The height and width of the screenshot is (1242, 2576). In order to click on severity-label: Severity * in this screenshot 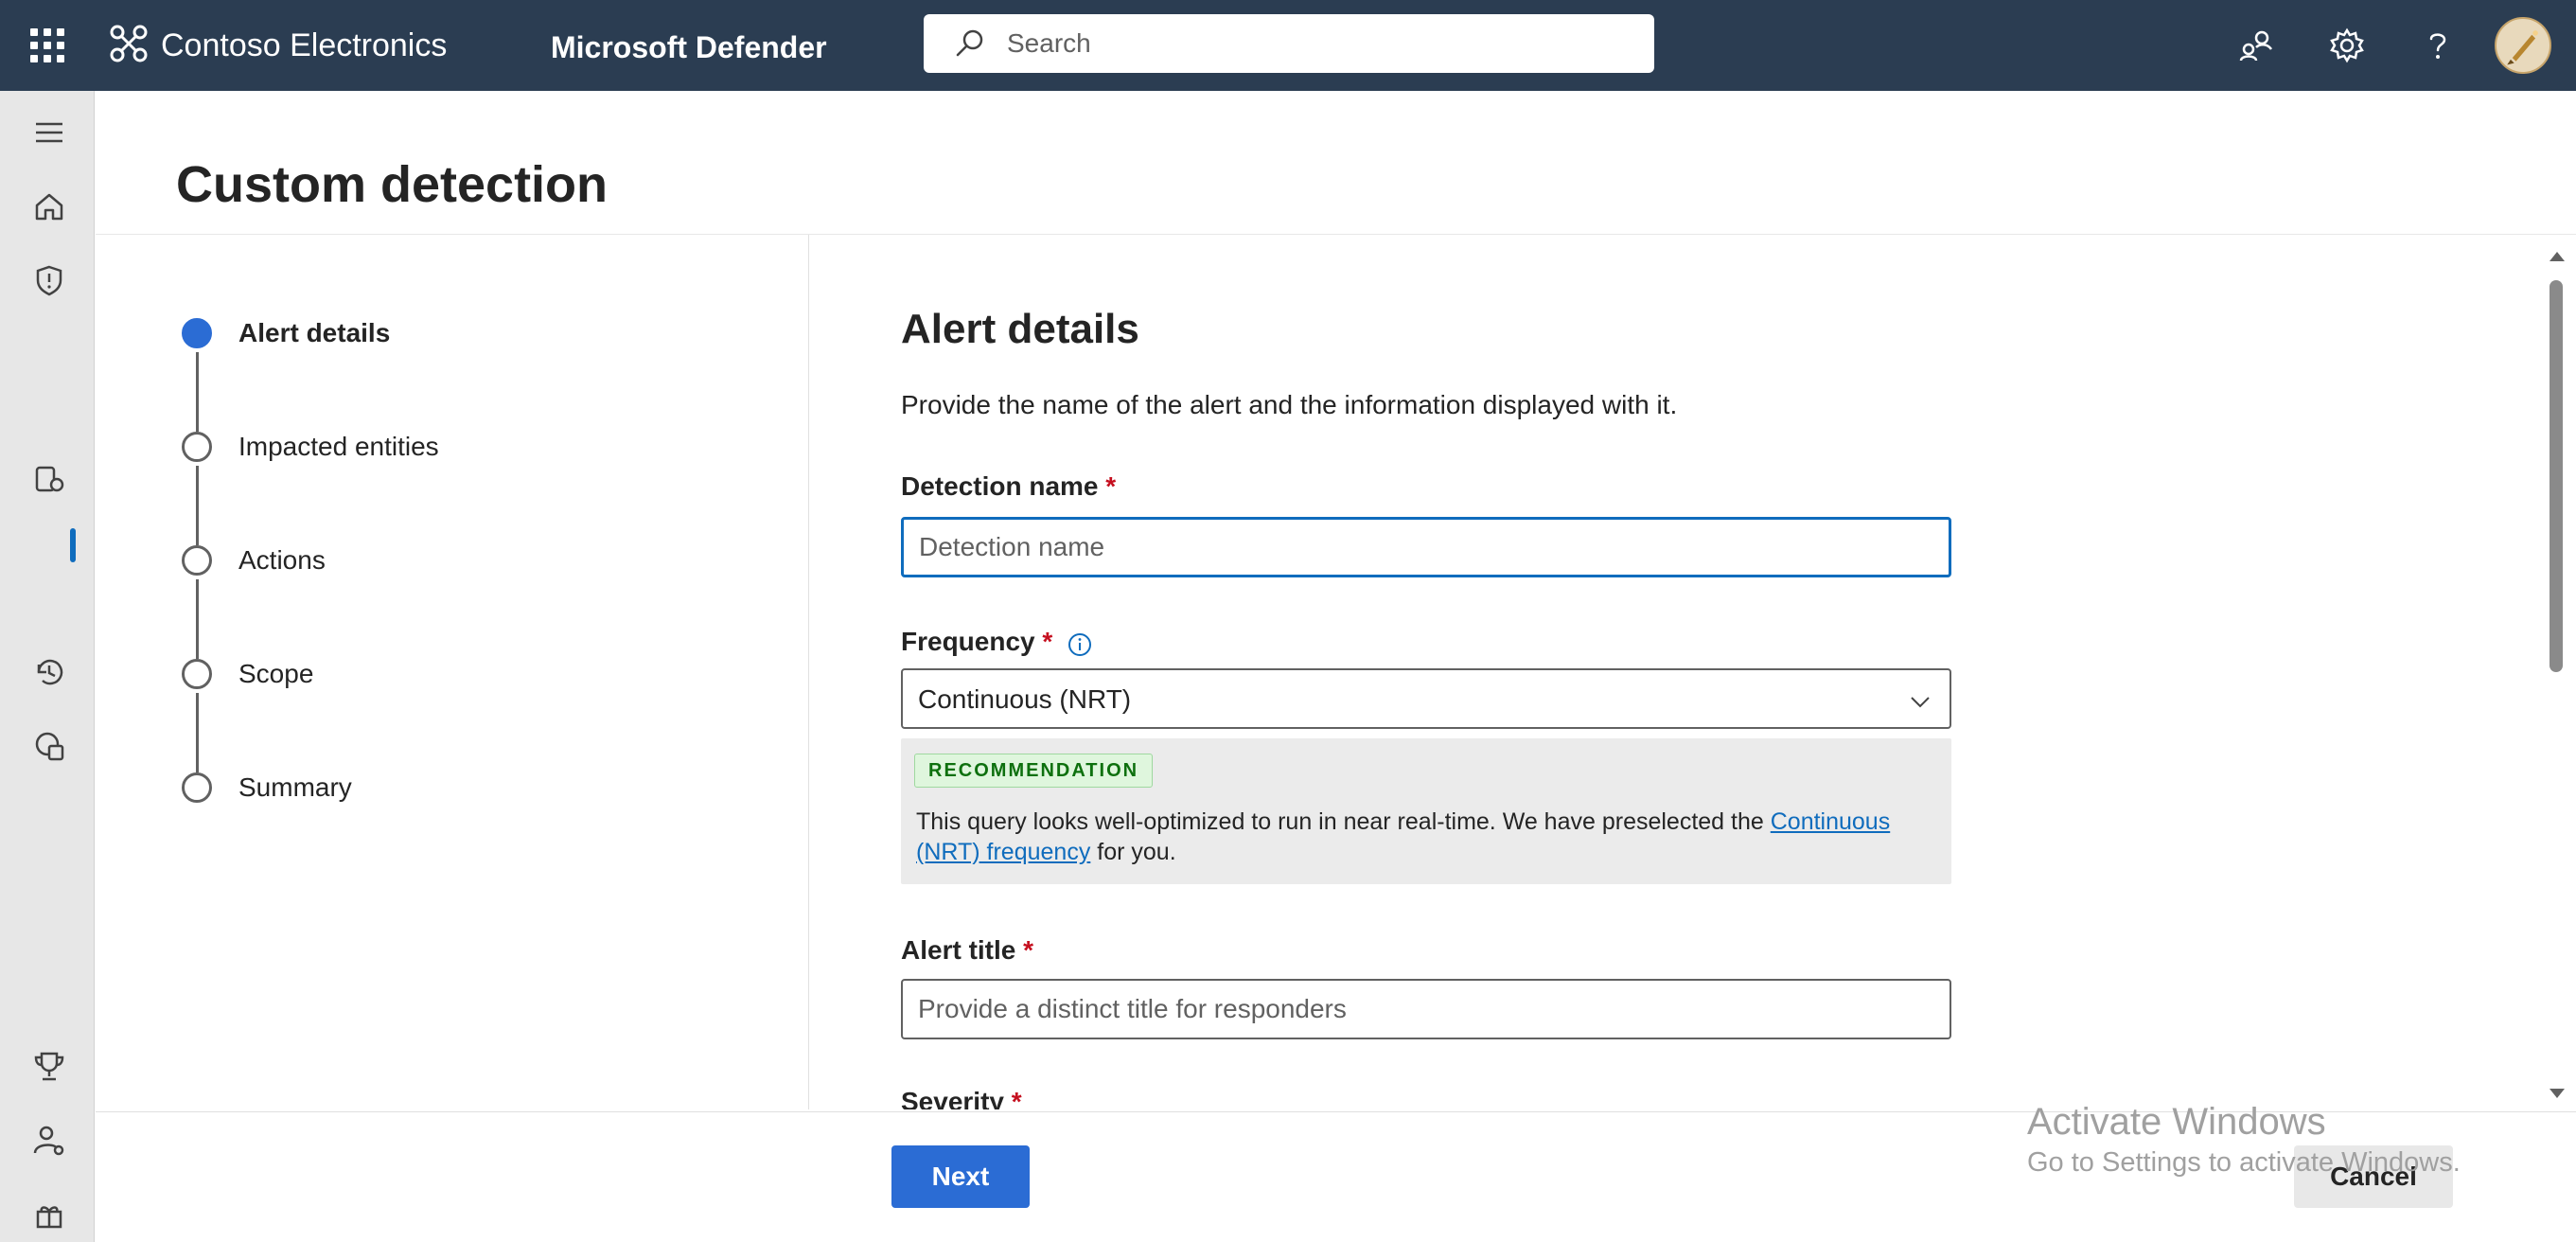, I will do `click(961, 1097)`.